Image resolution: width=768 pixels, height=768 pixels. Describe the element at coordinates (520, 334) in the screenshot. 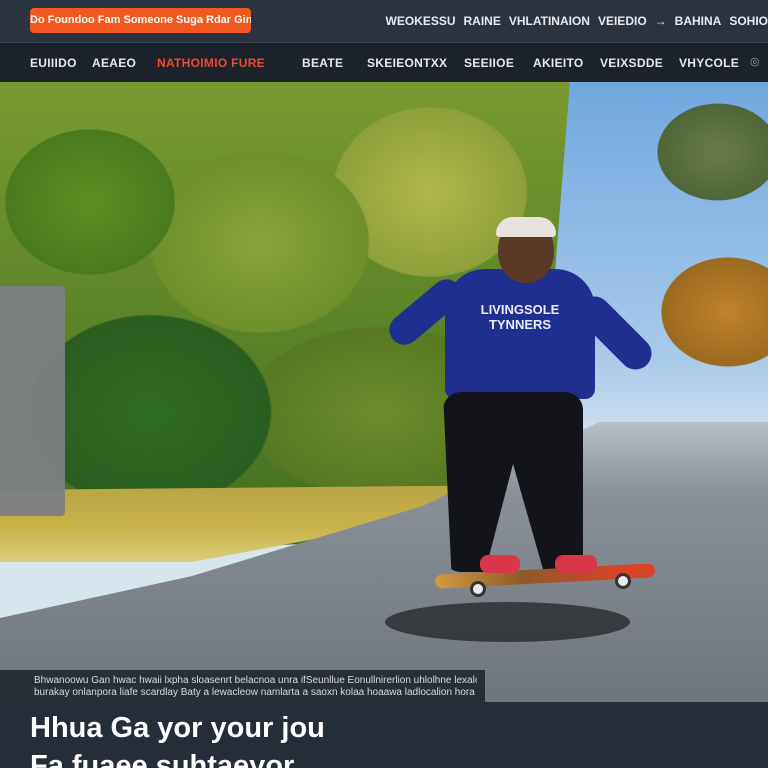

I see `skater-sweatshirt` at that location.